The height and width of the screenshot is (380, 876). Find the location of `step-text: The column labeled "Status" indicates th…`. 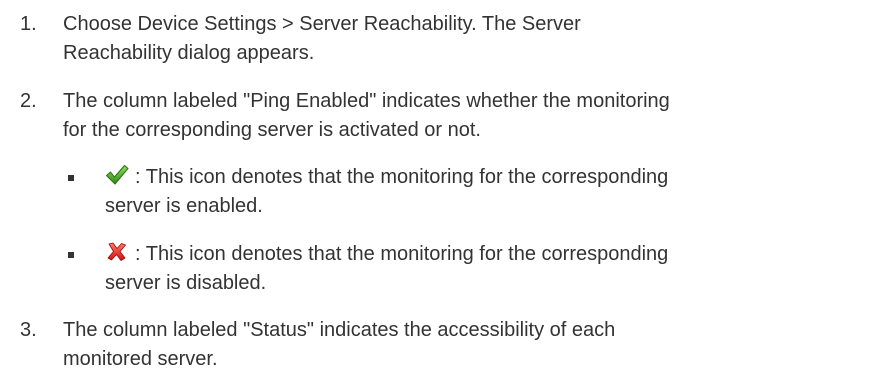

step-text: The column labeled "Status" indicates th… is located at coordinates (463, 345).